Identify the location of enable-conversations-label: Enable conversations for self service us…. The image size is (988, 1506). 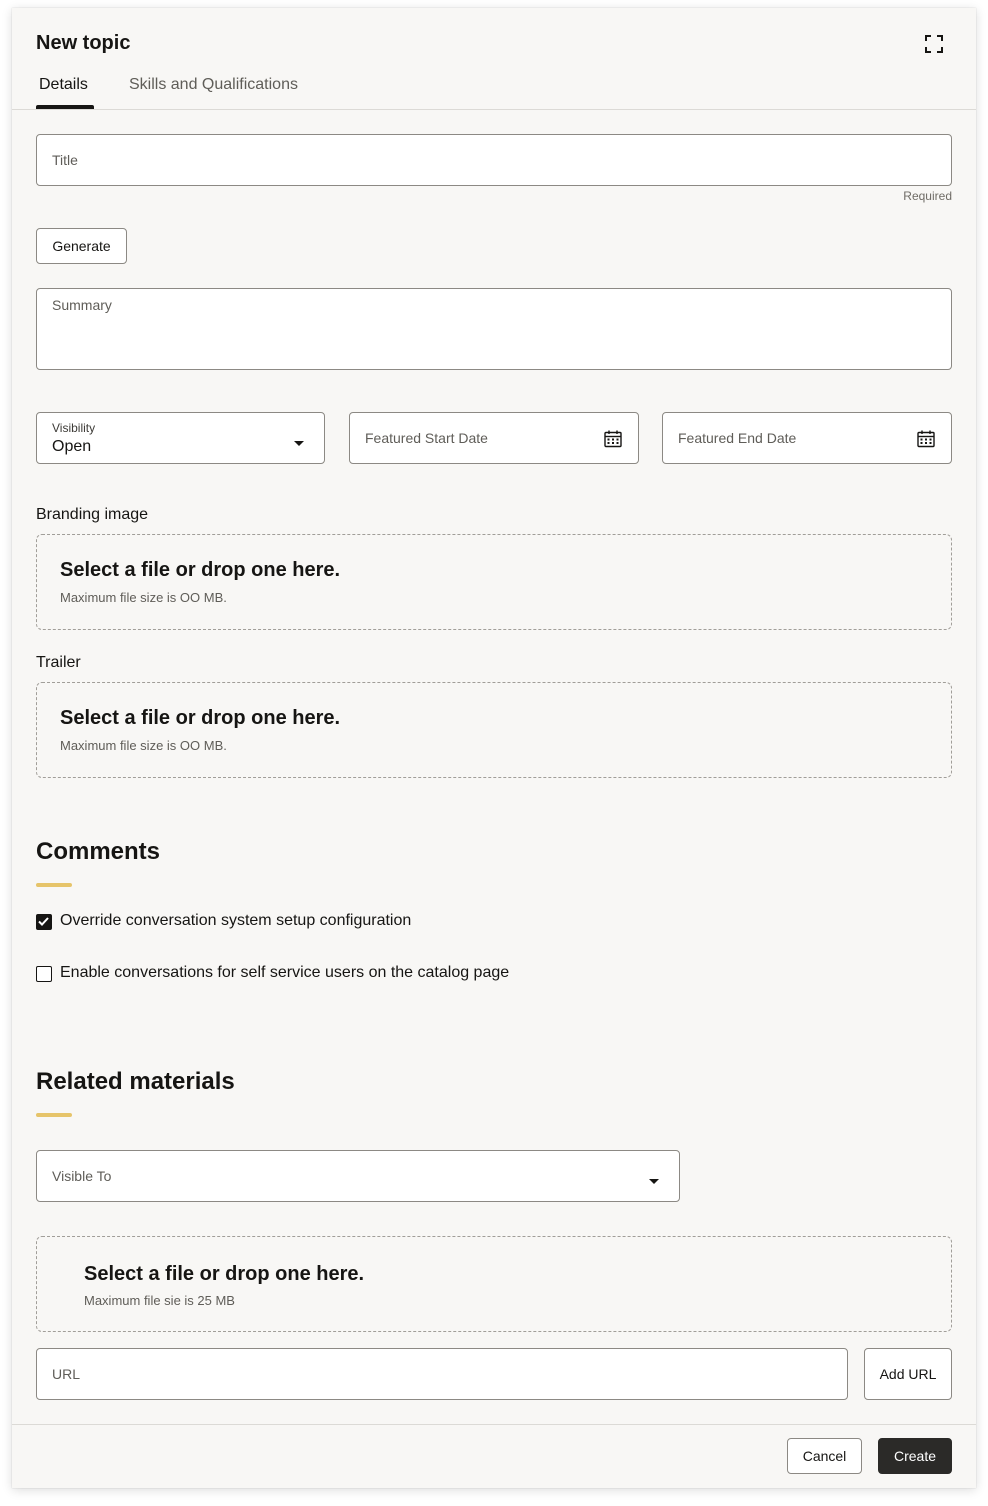
(284, 973).